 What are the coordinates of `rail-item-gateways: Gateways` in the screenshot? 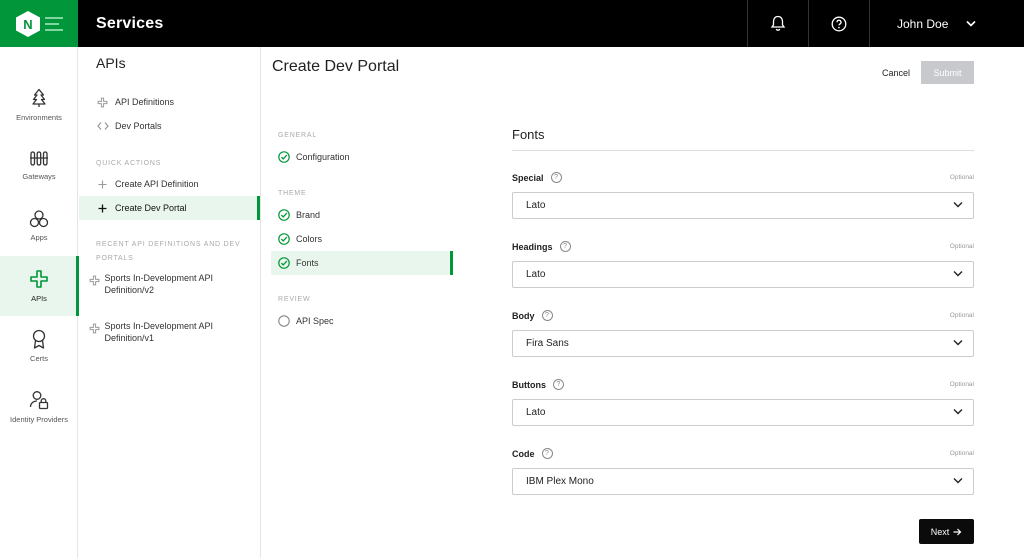 It's located at (39, 165).